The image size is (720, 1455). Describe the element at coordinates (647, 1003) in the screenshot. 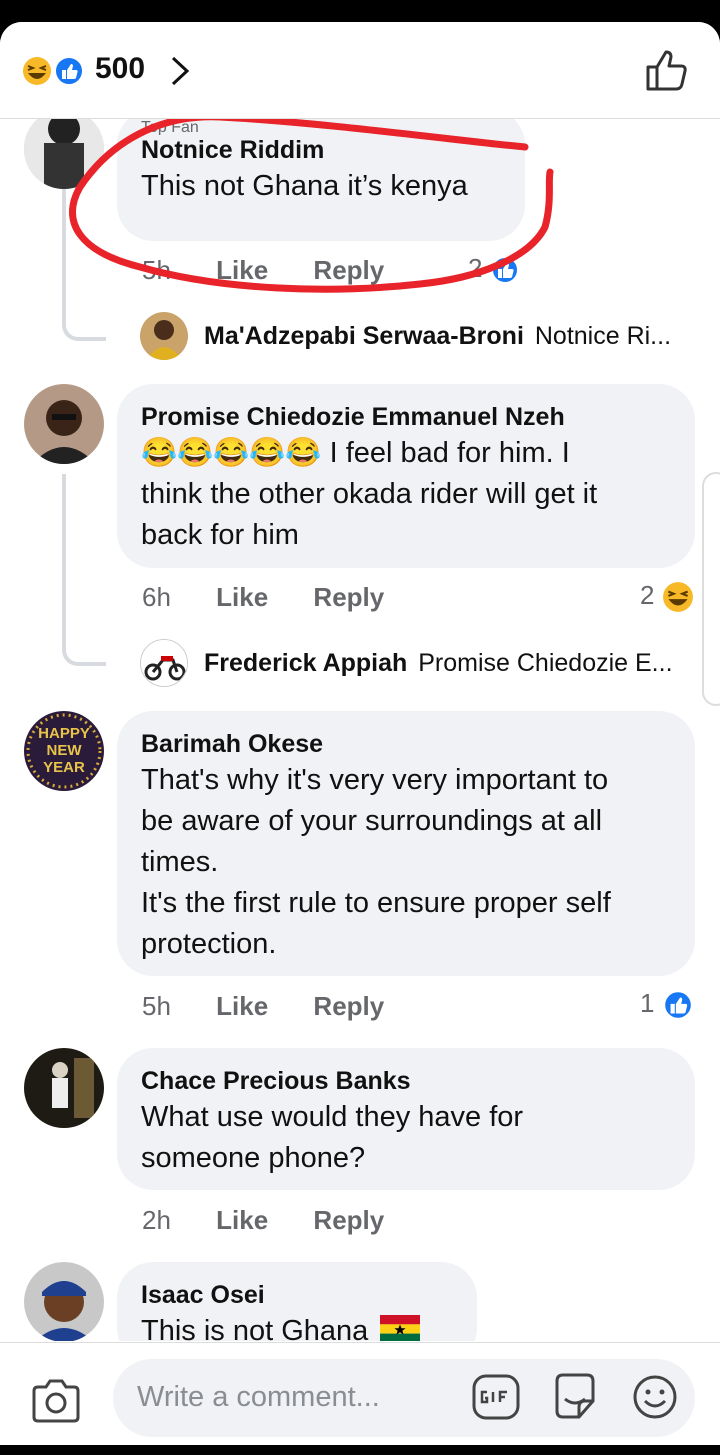

I see `reaction-count: 1` at that location.